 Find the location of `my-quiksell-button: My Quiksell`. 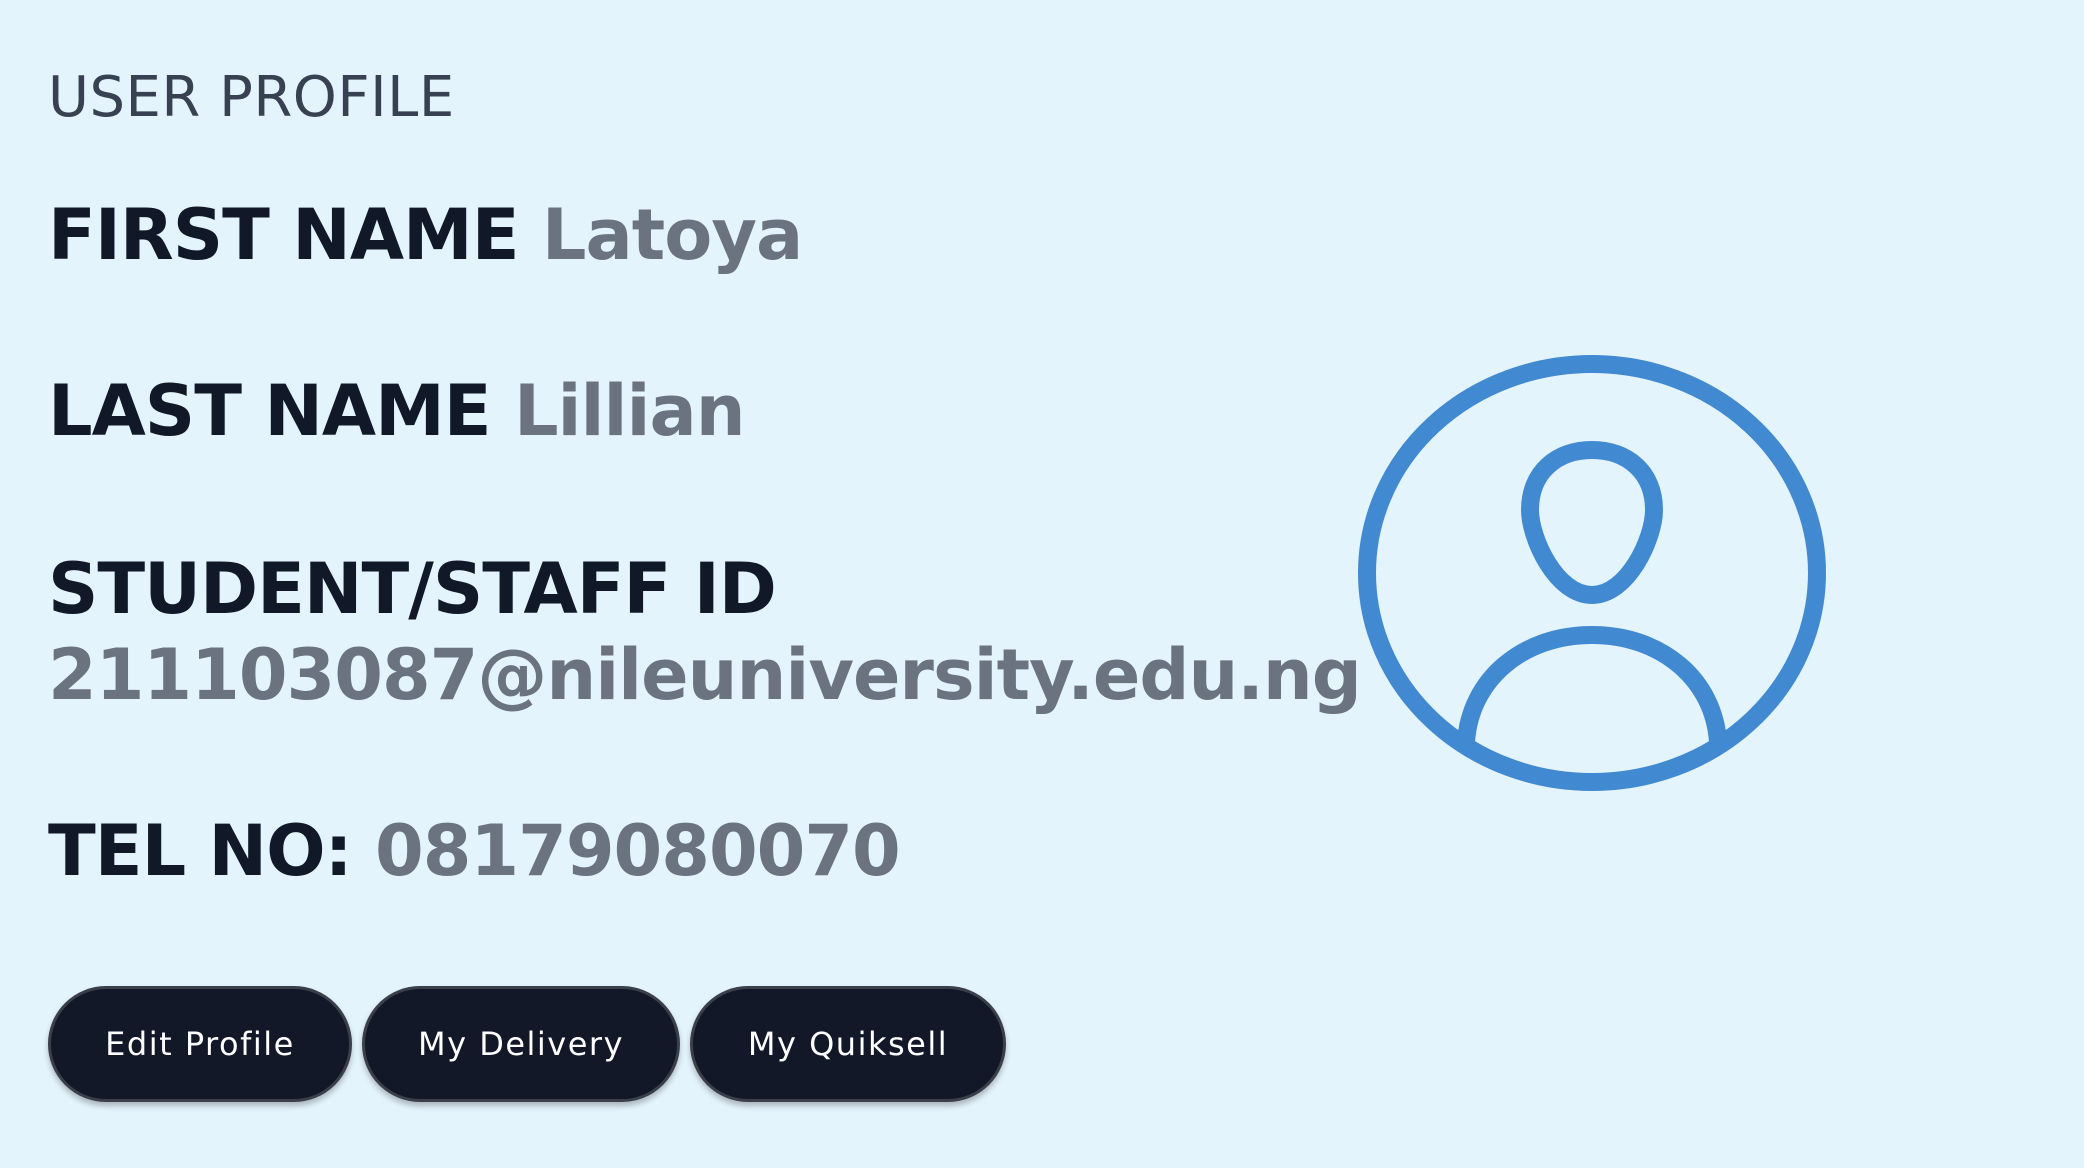

my-quiksell-button: My Quiksell is located at coordinates (848, 1044).